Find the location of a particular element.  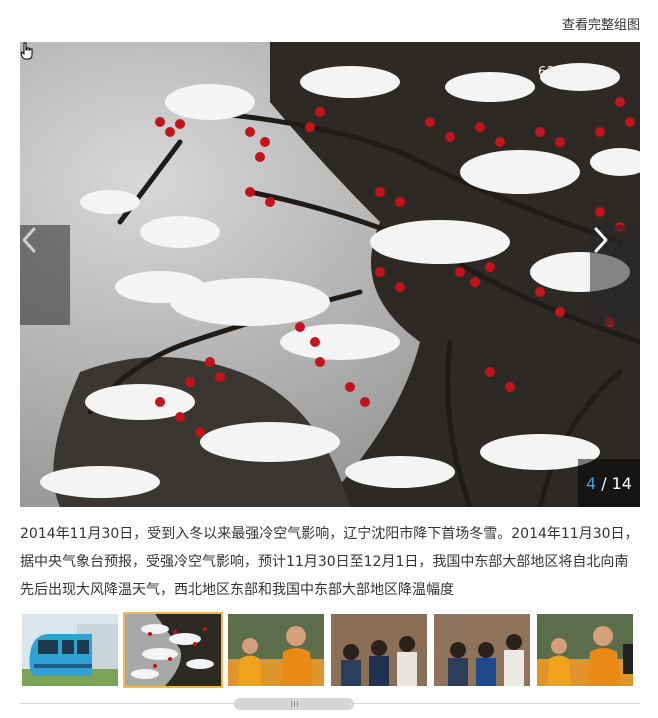

hand-cursor-icon is located at coordinates (26, 51).